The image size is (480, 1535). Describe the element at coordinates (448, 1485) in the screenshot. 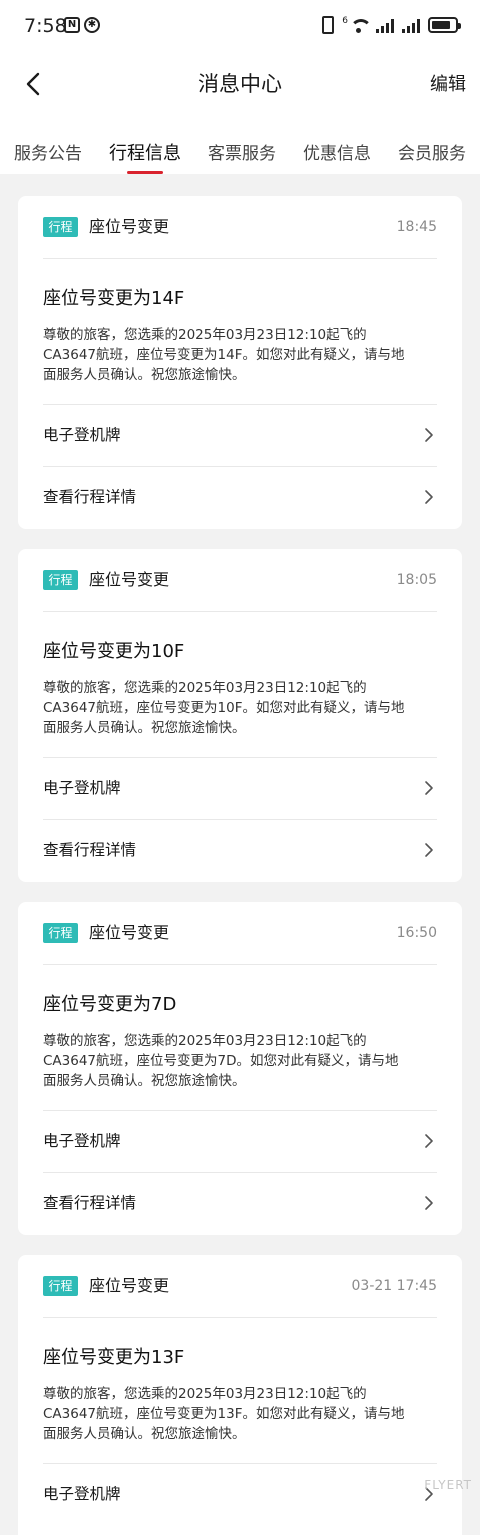

I see `watermark: FLYERT` at that location.